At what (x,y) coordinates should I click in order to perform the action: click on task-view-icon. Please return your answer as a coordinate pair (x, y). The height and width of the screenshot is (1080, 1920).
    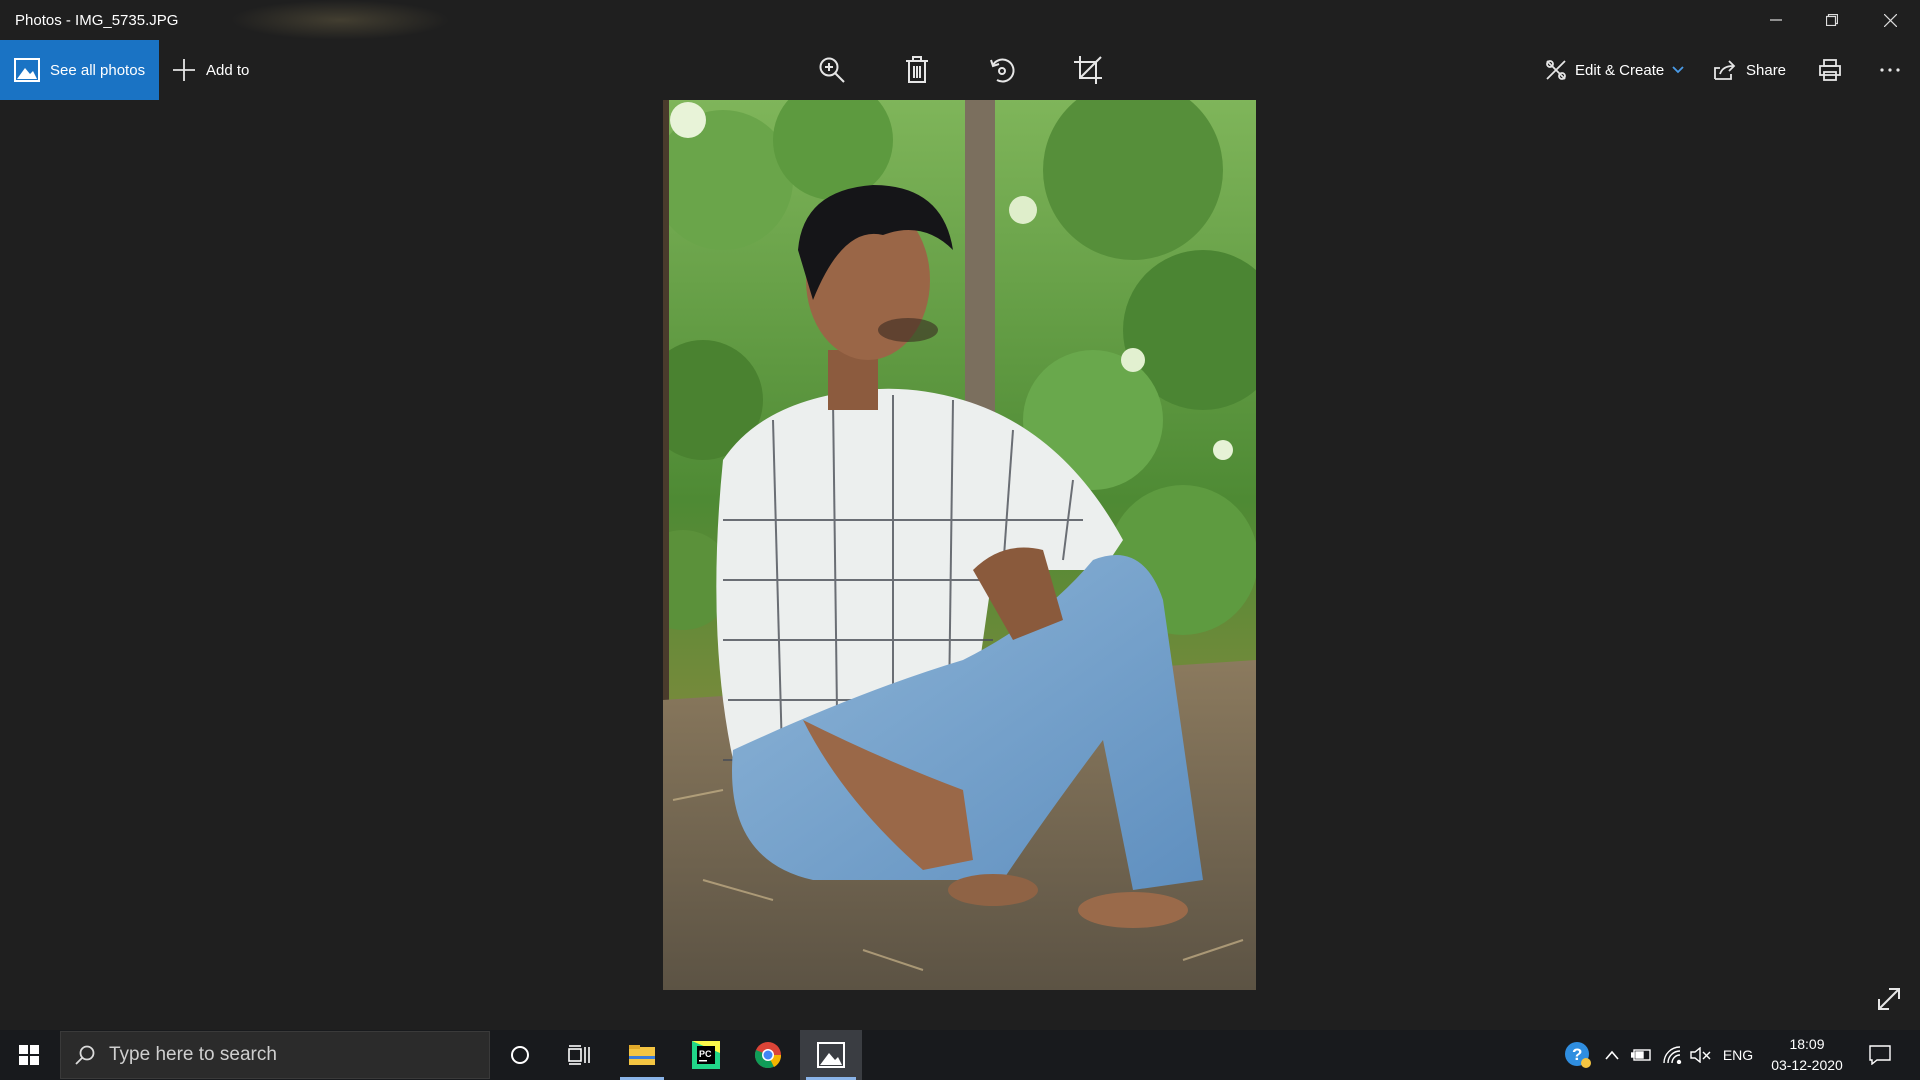
    Looking at the image, I should click on (579, 1055).